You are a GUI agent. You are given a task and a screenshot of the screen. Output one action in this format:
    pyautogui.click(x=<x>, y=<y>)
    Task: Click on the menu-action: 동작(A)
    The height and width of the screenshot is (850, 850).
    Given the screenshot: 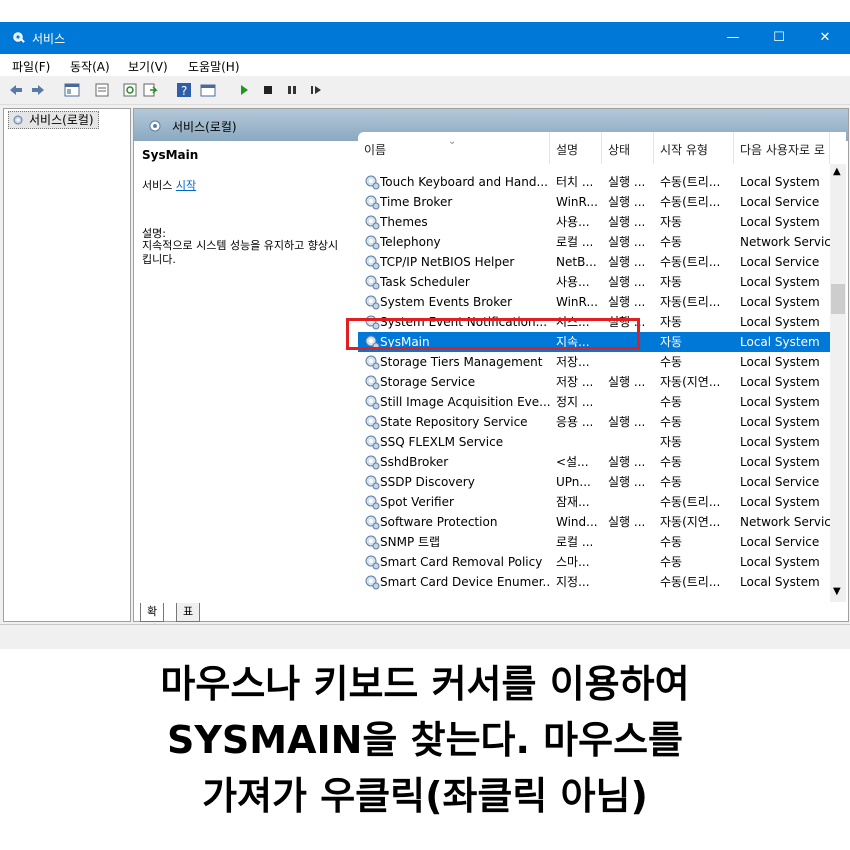 What is the action you would take?
    pyautogui.click(x=90, y=66)
    